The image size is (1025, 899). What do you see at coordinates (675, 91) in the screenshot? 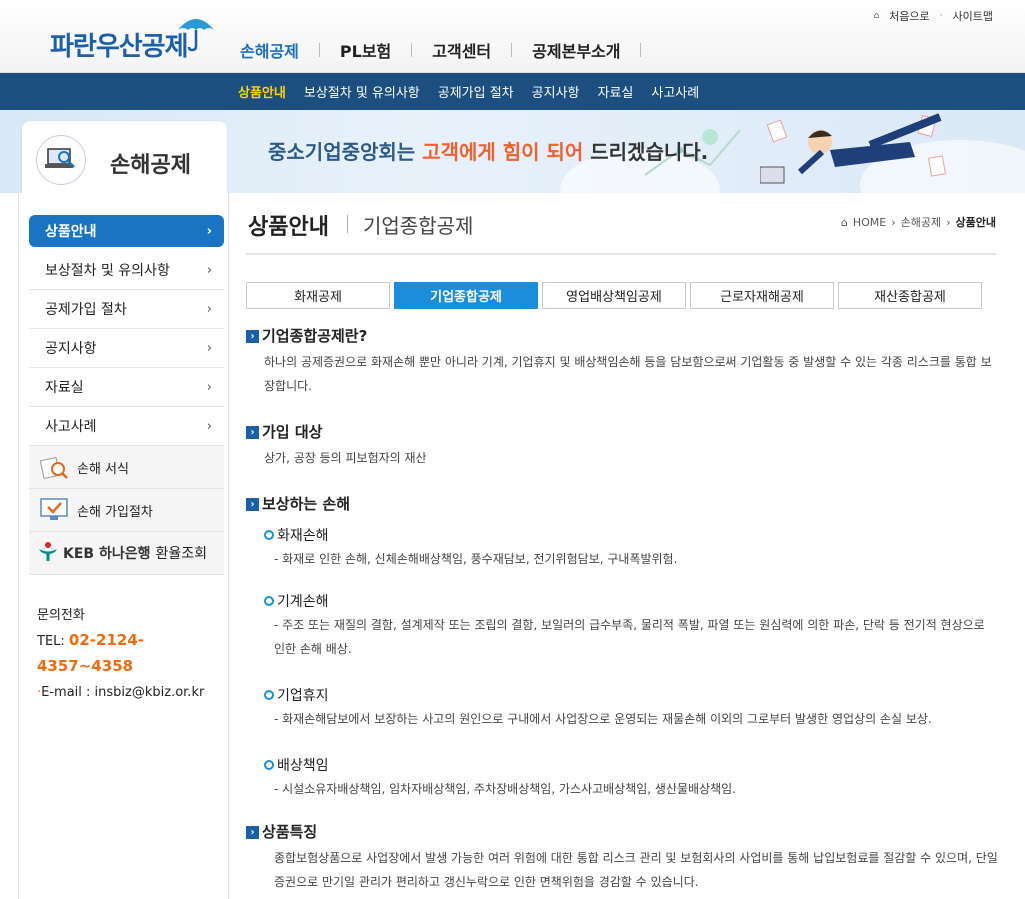
I see `subnav-item-cases: 사고사례` at bounding box center [675, 91].